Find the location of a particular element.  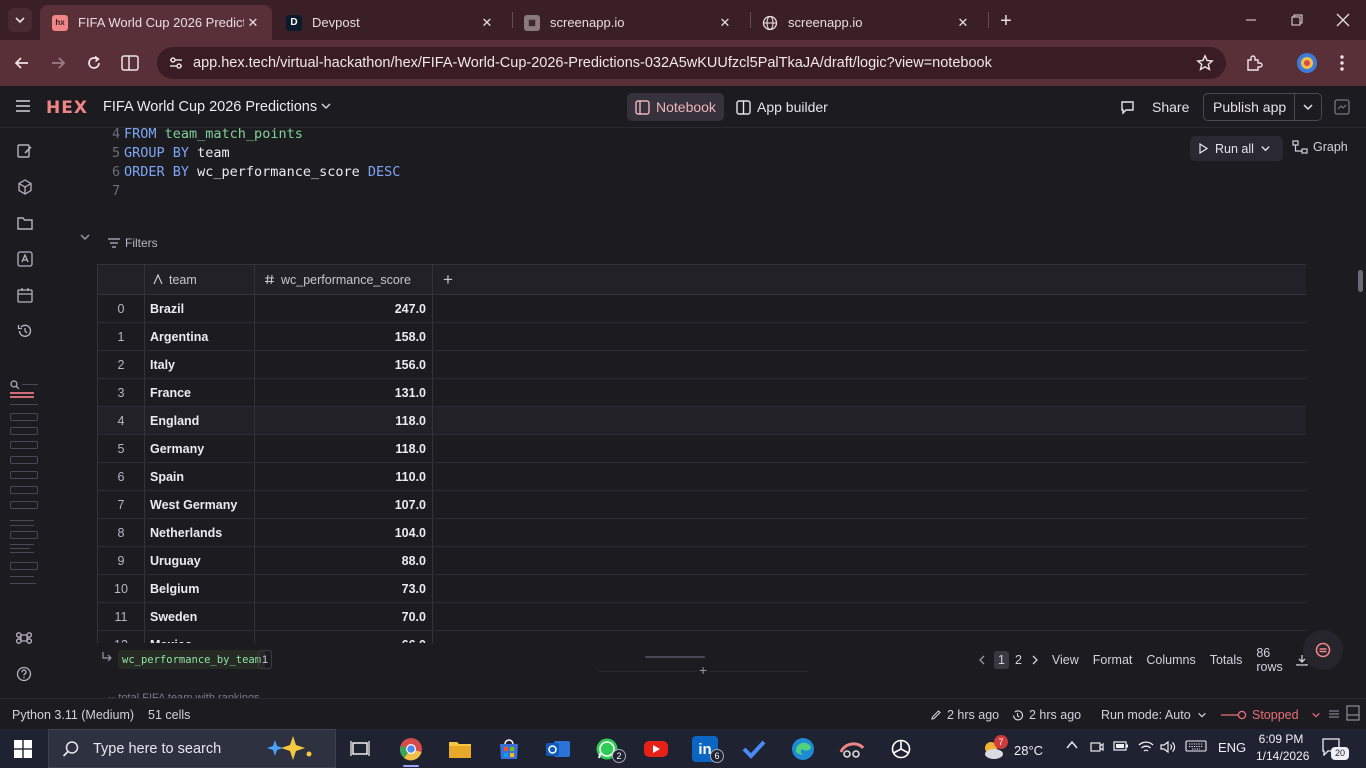

project-title: FIFA World Cup 2026 Predictions is located at coordinates (210, 107).